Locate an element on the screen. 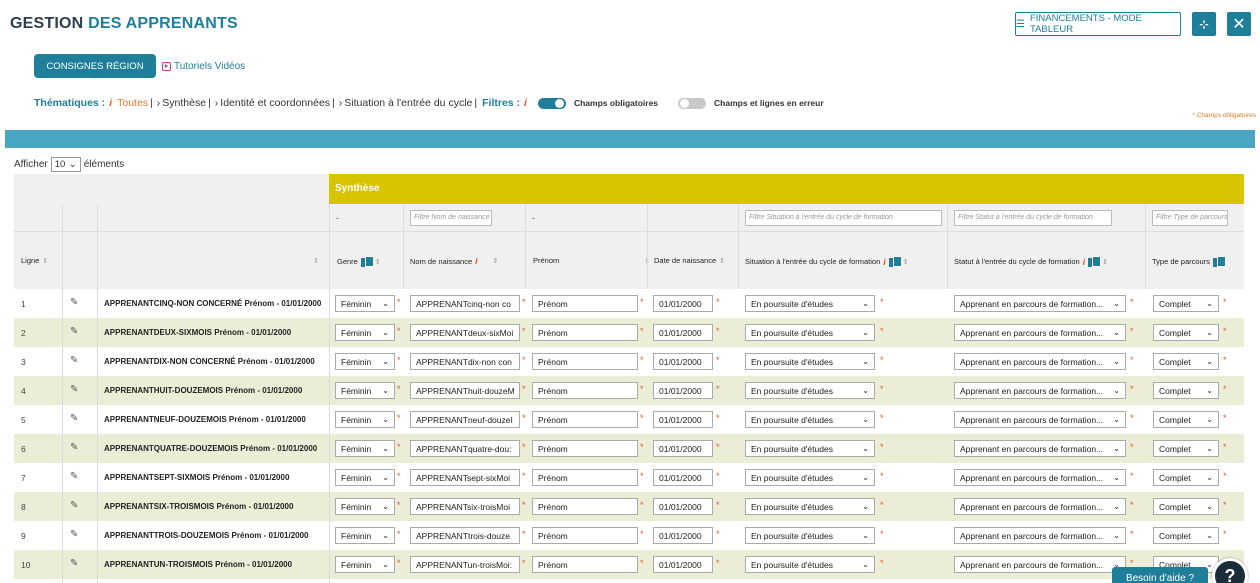 The height and width of the screenshot is (583, 1260). nom-input: APPRENANTquatre-dou: is located at coordinates (465, 448).